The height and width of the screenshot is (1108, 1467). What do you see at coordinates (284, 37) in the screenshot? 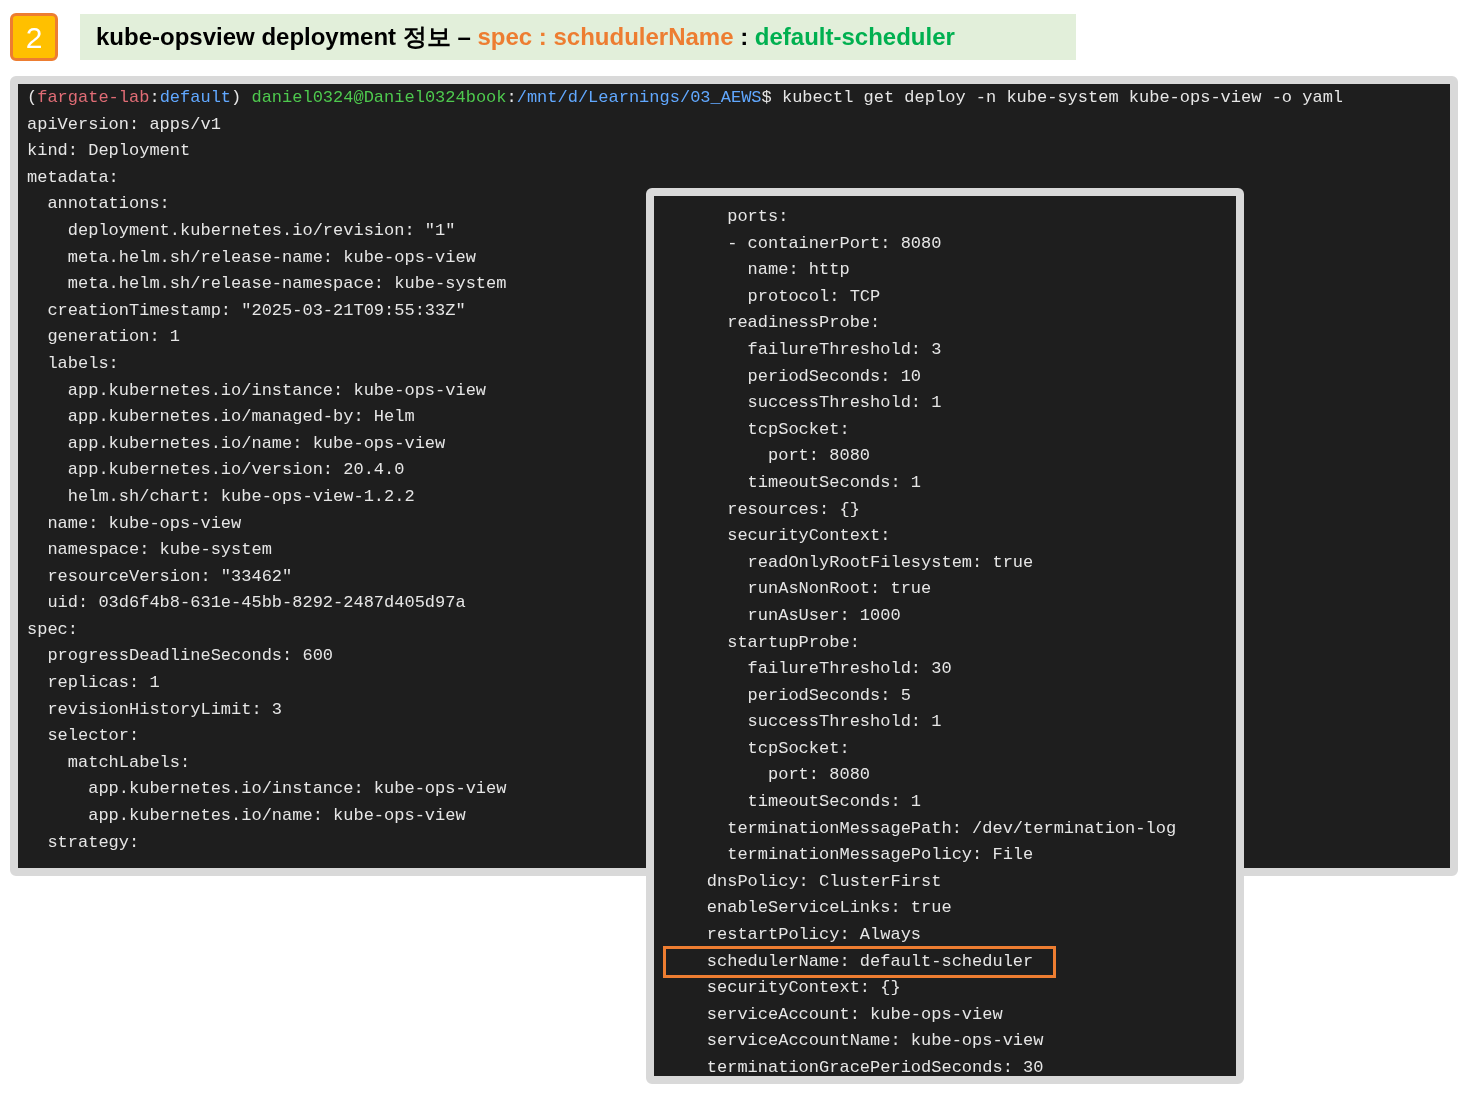
I see `title-text: kube-opsview deployment 정보 –` at bounding box center [284, 37].